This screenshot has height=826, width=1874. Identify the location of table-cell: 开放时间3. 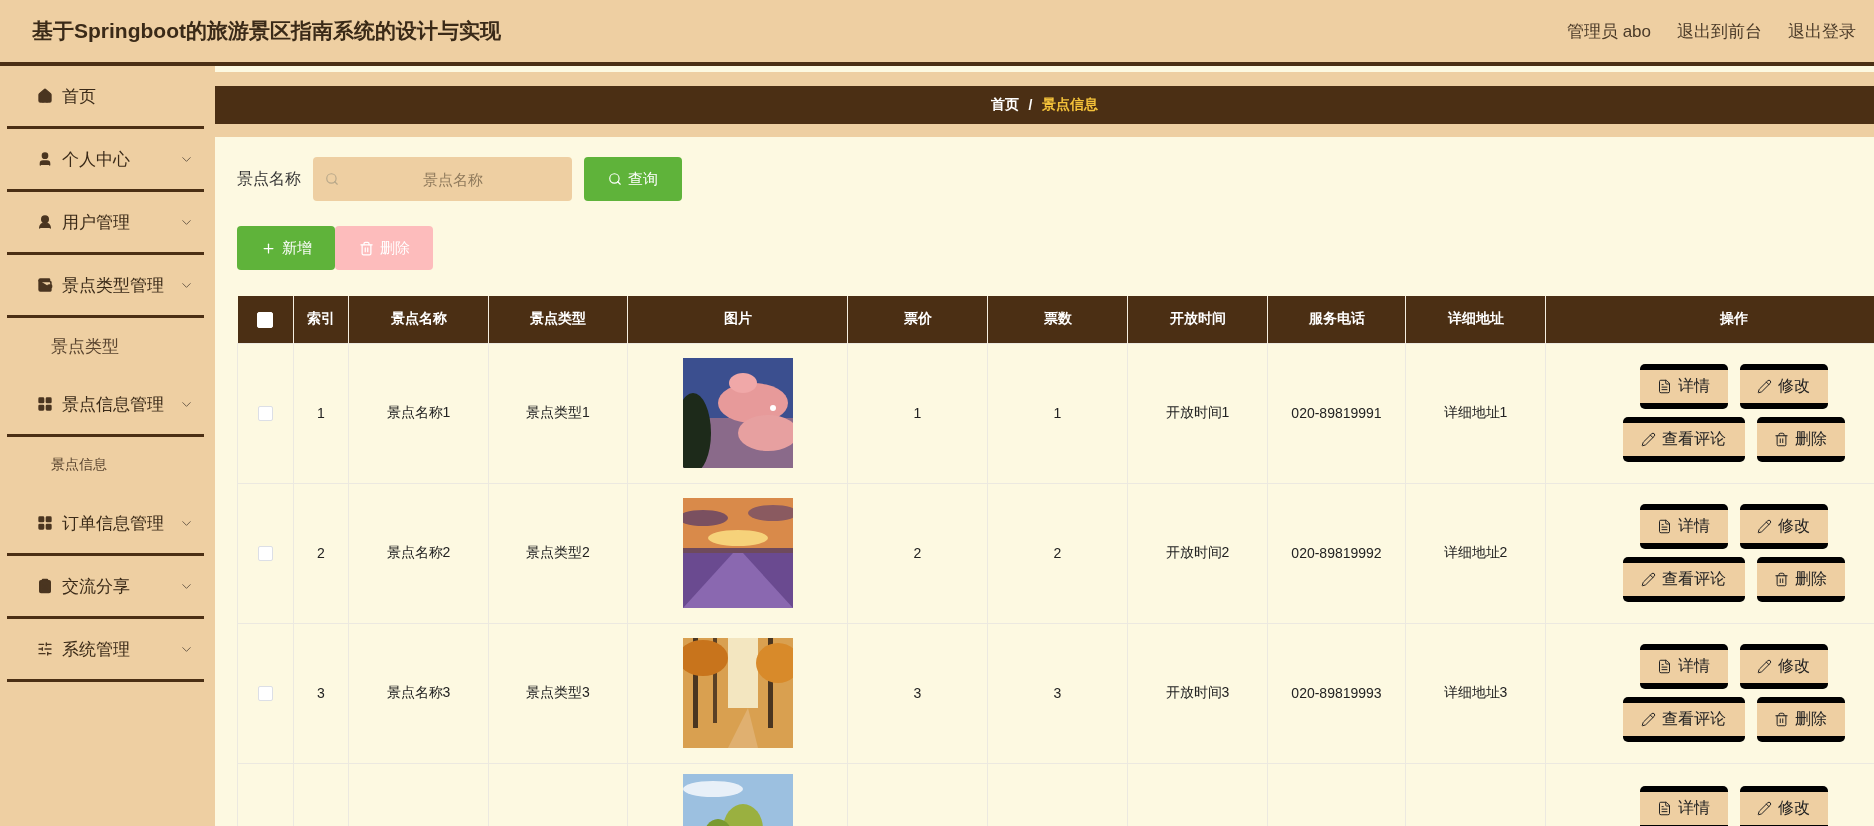
(1197, 692).